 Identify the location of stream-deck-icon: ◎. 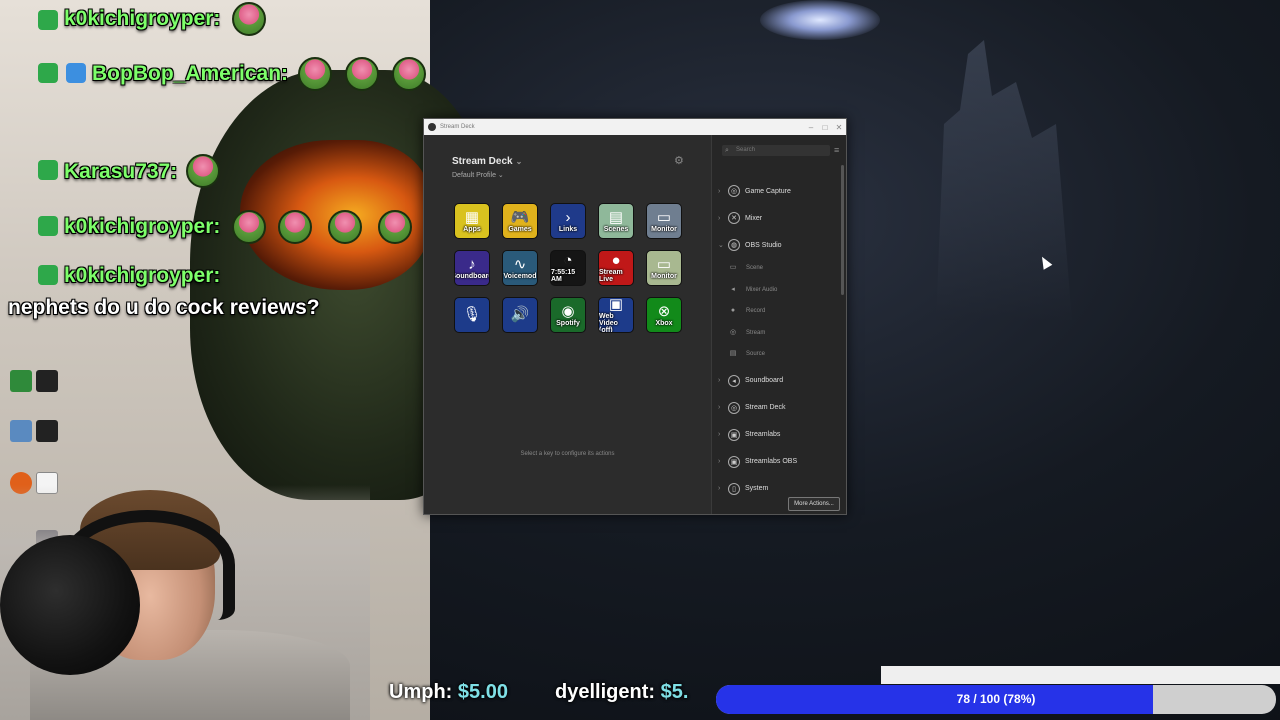
(734, 407).